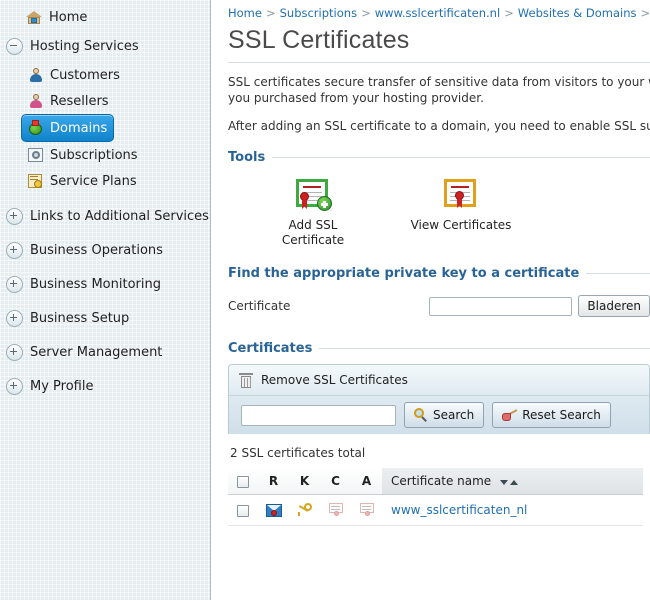 Image resolution: width=650 pixels, height=600 pixels. Describe the element at coordinates (501, 306) in the screenshot. I see `certificate-file-input` at that location.